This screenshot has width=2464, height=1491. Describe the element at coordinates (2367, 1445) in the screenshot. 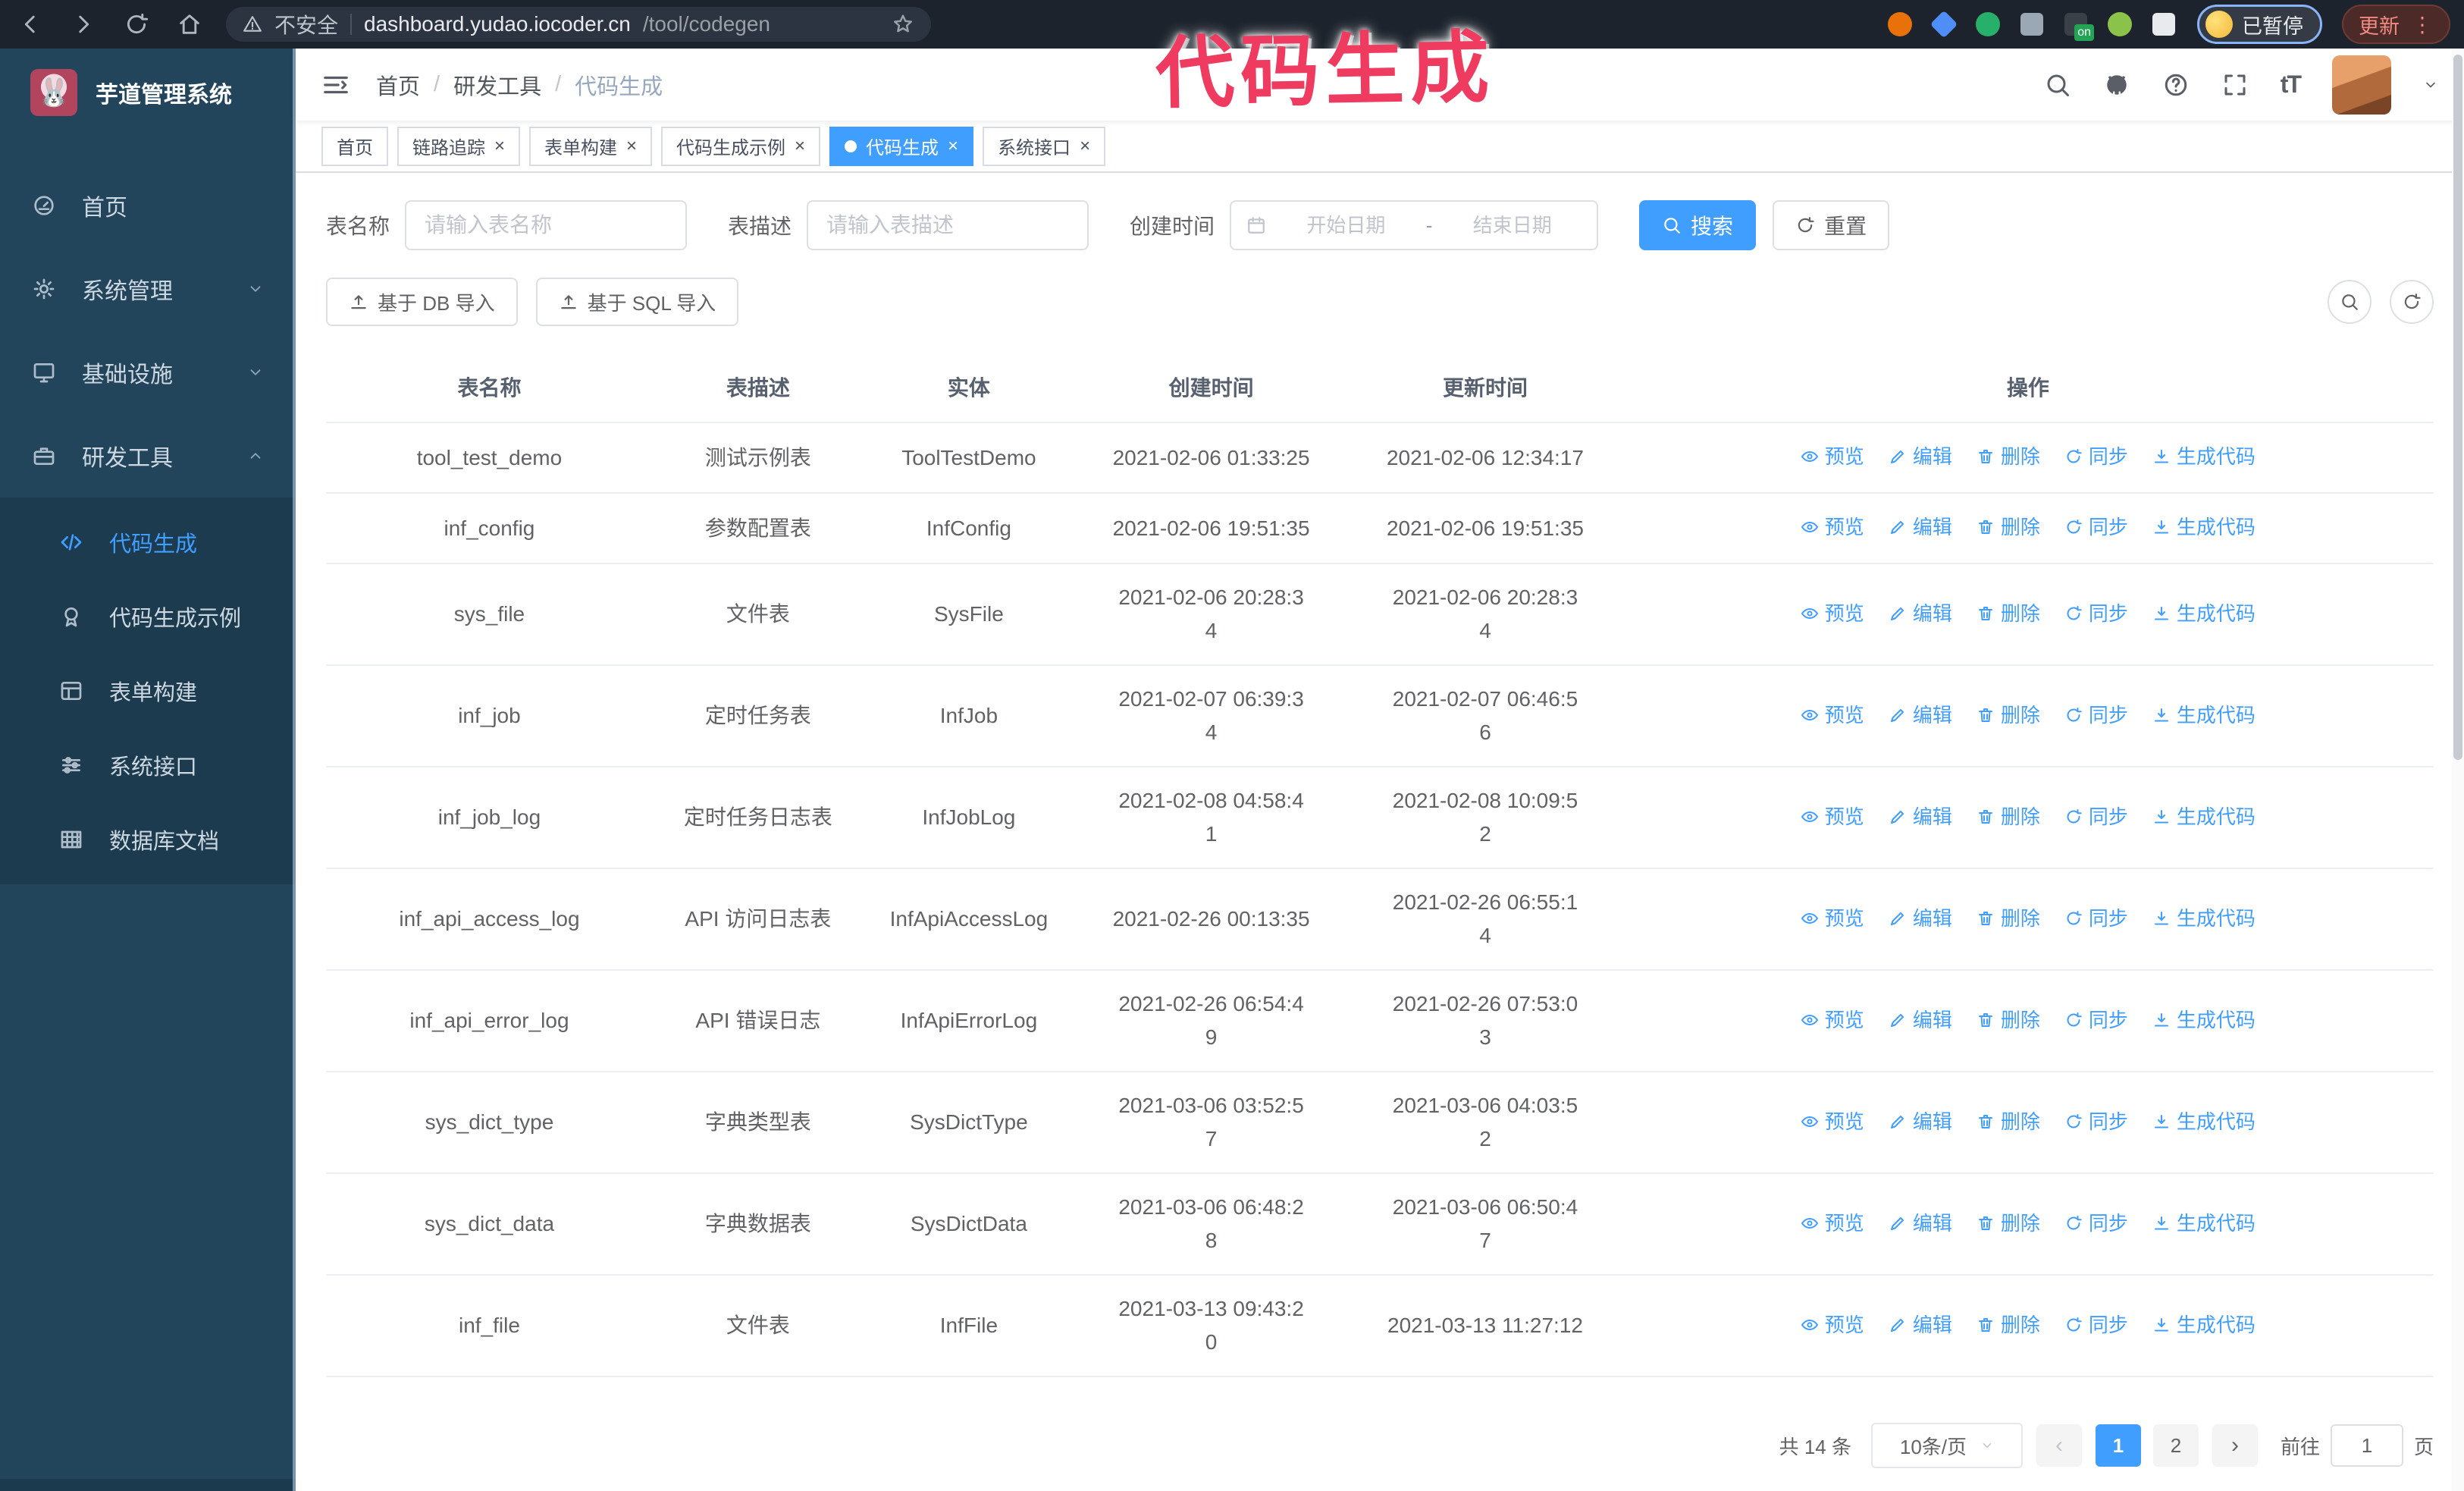

I see `goto-page-input` at that location.